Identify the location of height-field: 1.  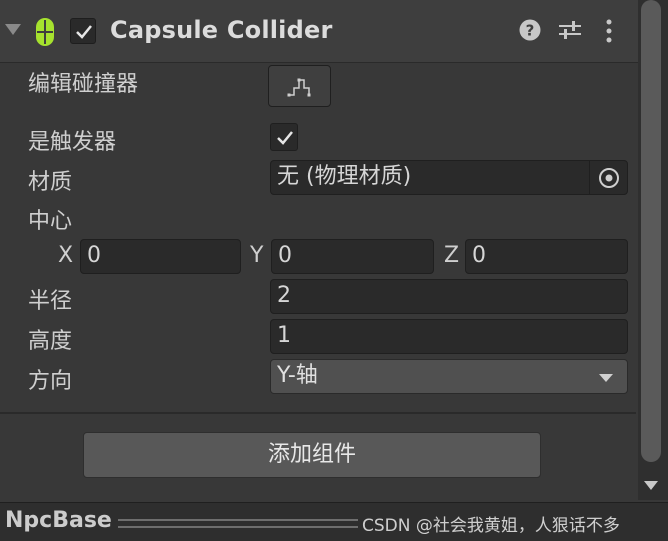
(449, 336).